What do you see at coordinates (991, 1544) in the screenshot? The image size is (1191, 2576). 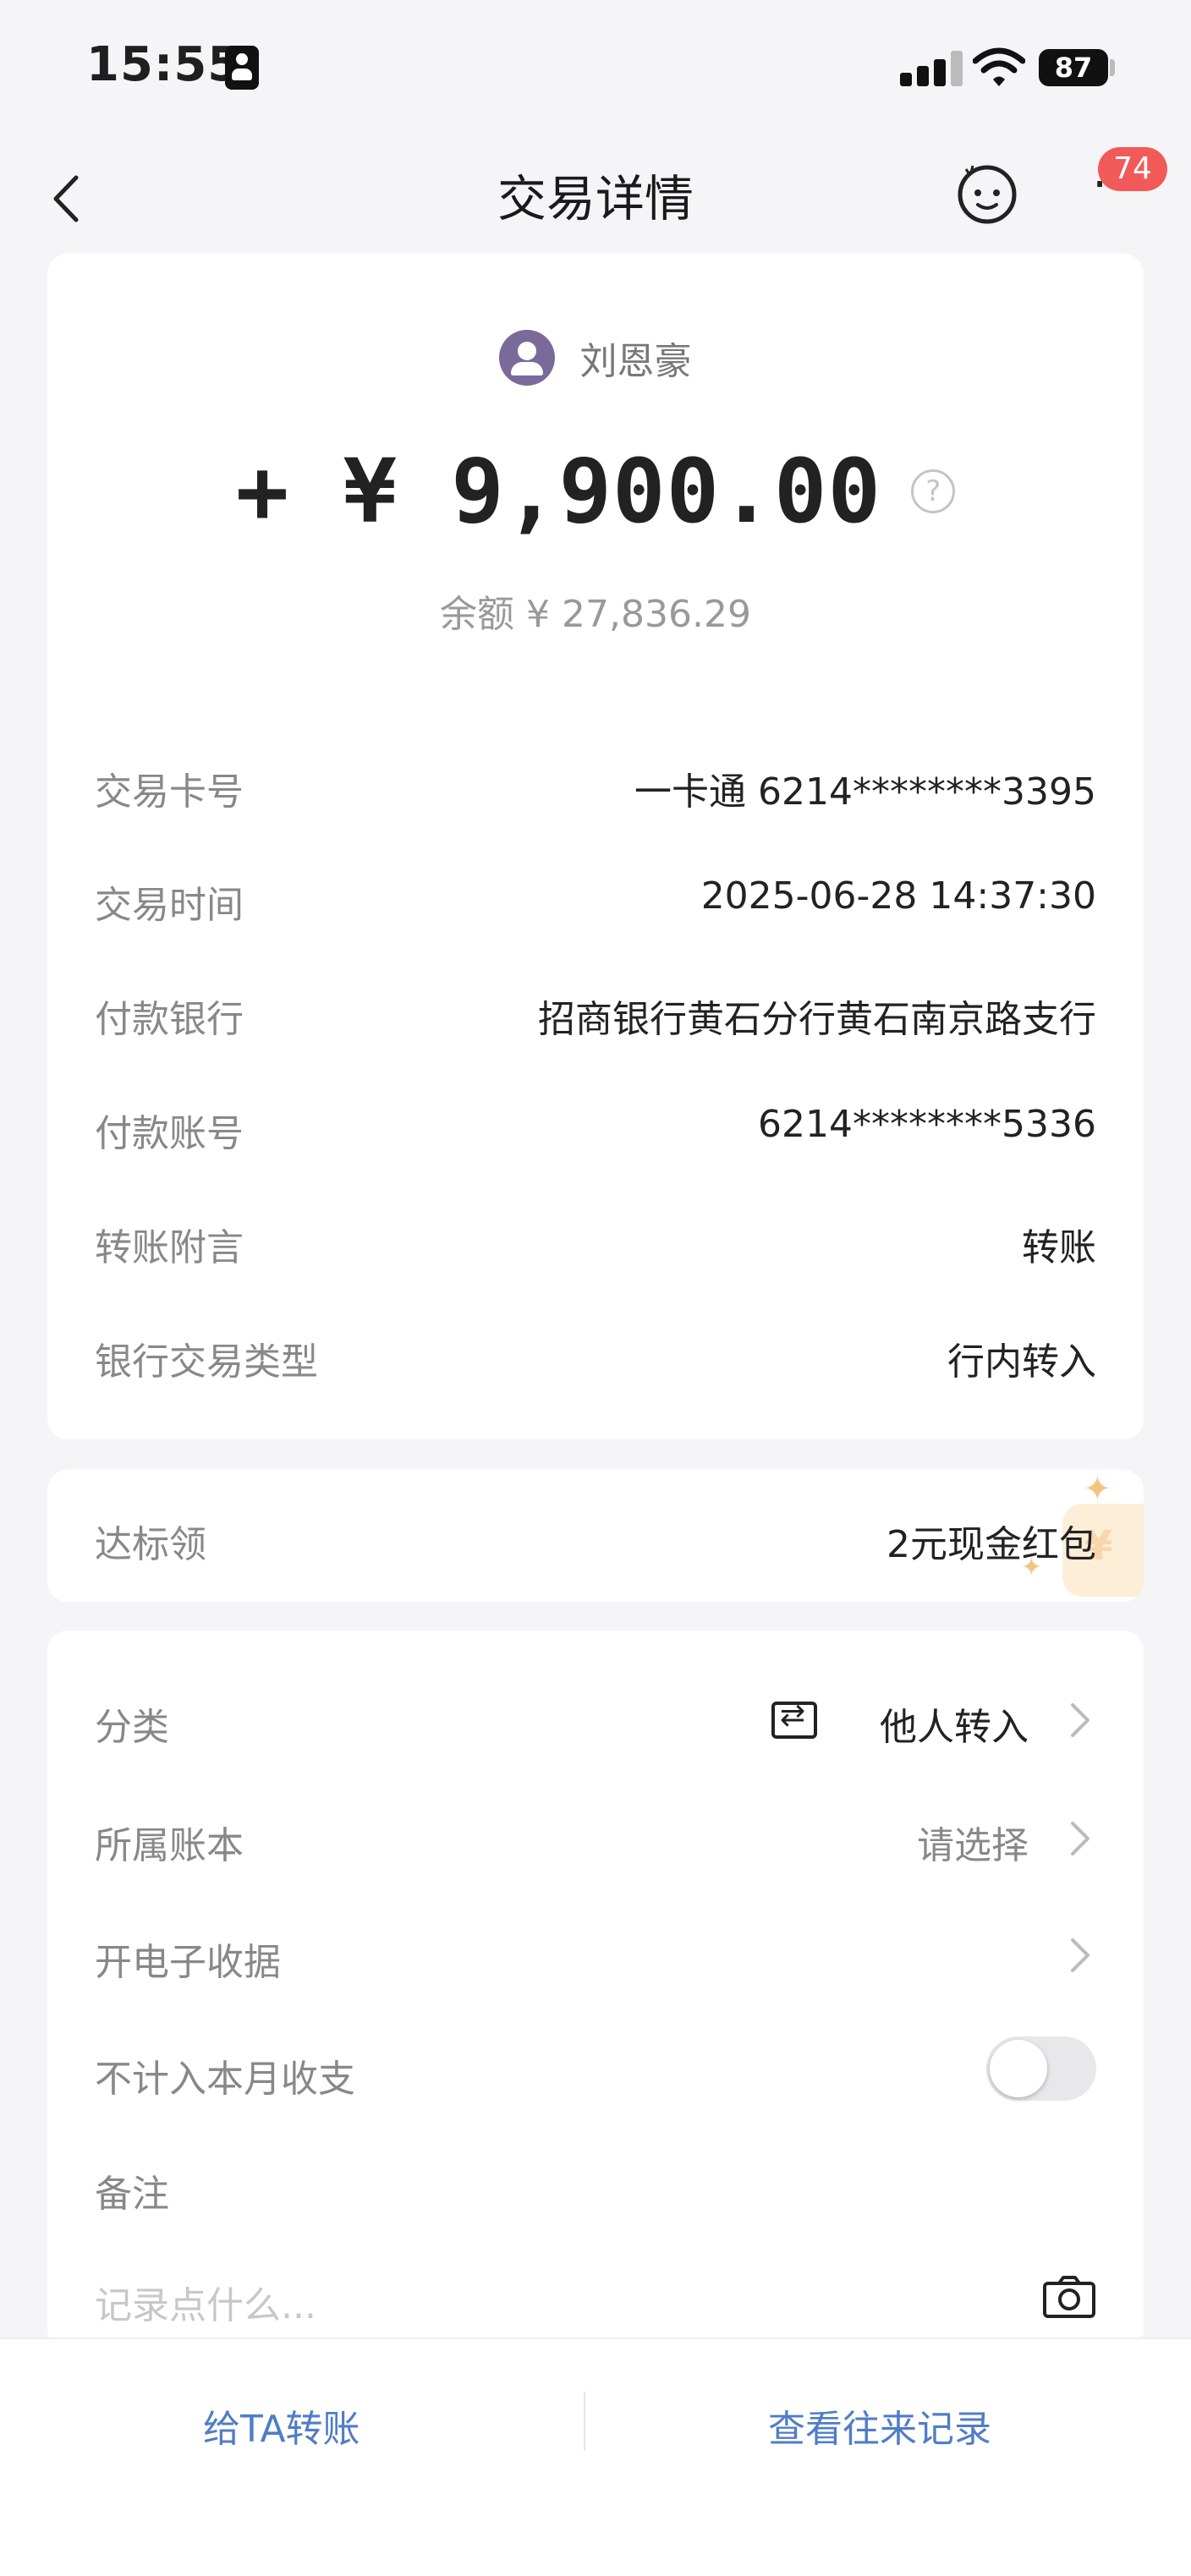 I see `promo-value: 2元现金红包` at bounding box center [991, 1544].